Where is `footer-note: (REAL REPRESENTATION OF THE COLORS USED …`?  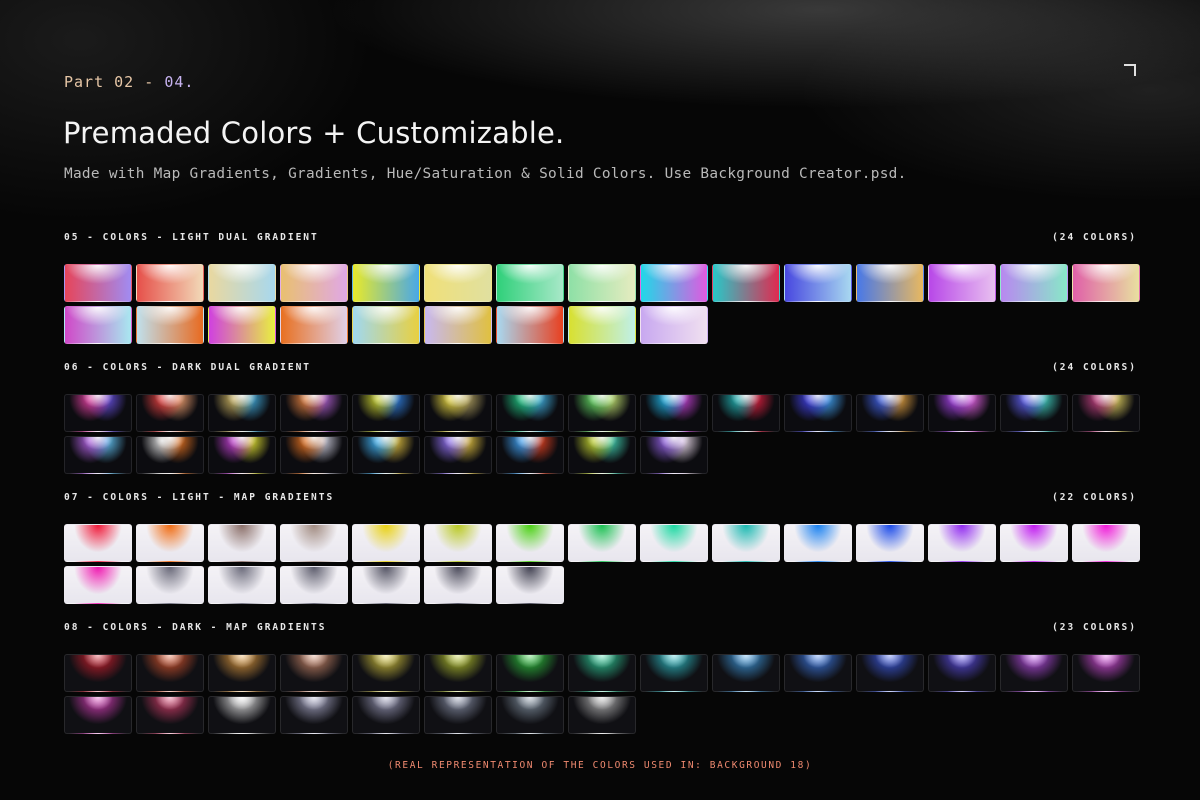 footer-note: (REAL REPRESENTATION OF THE COLORS USED … is located at coordinates (600, 765).